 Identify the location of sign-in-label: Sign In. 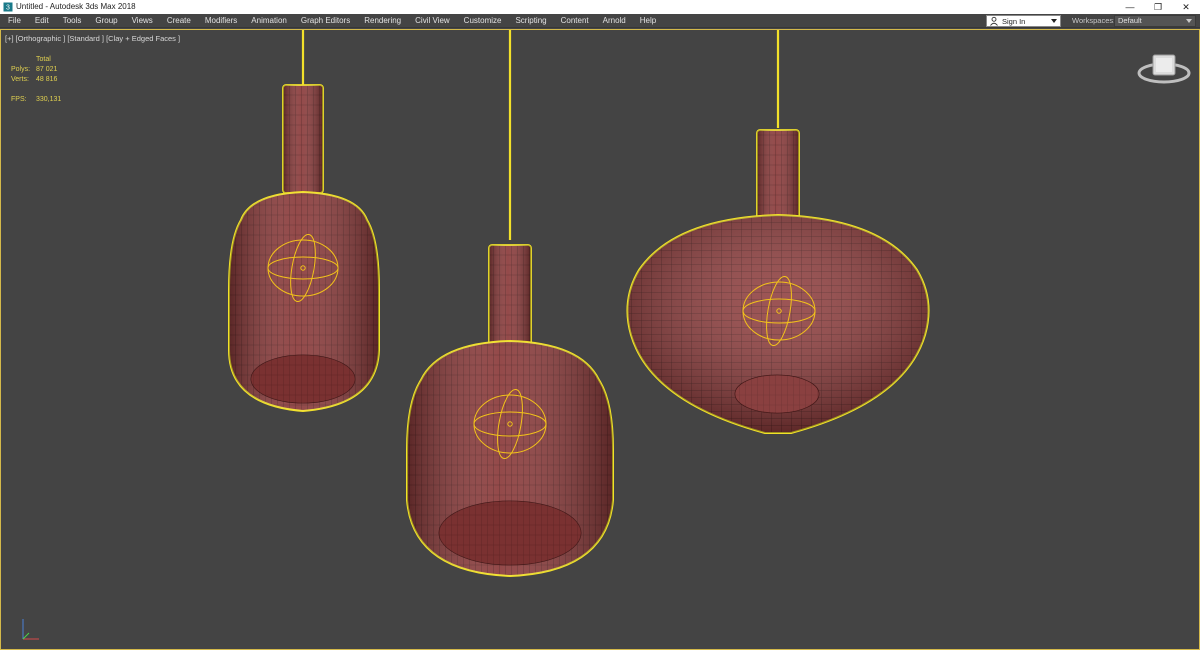
(1014, 21).